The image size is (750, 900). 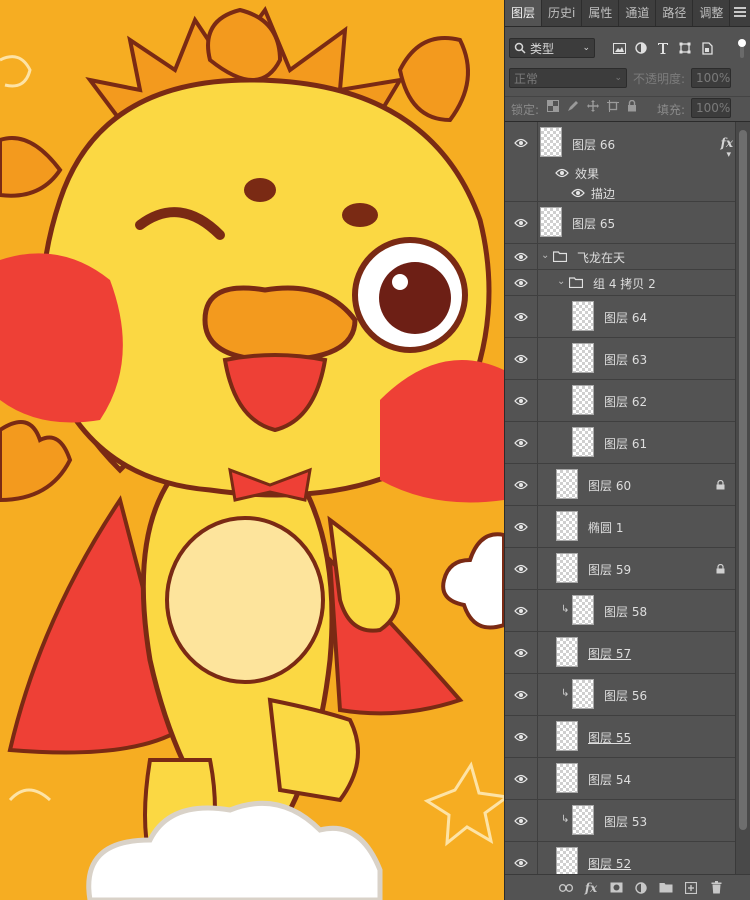 I want to click on new-layer-icon, so click(x=691, y=888).